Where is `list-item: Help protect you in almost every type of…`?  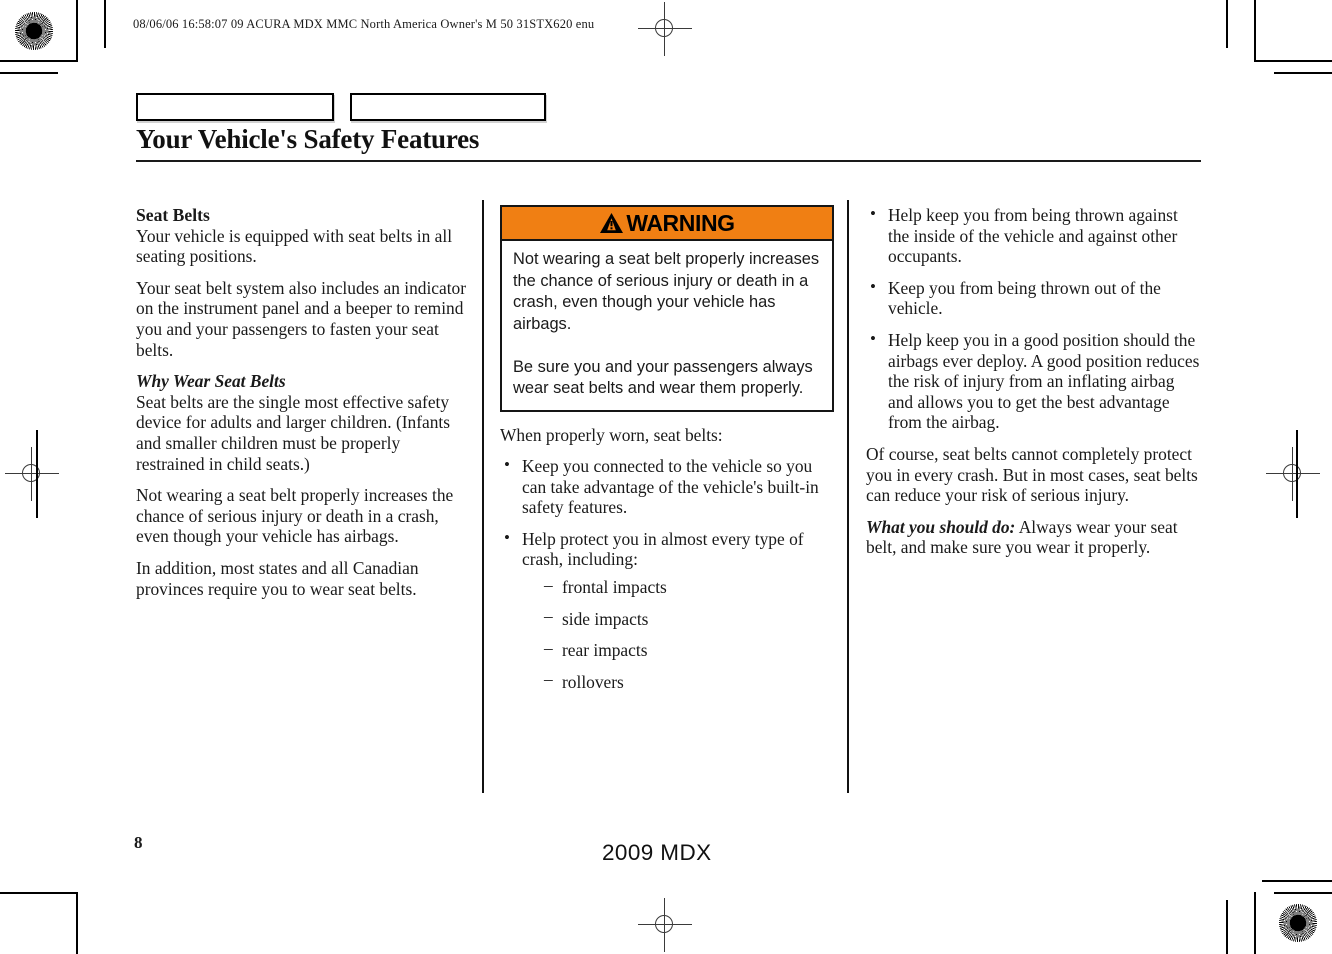 list-item: Help protect you in almost every type of… is located at coordinates (667, 610).